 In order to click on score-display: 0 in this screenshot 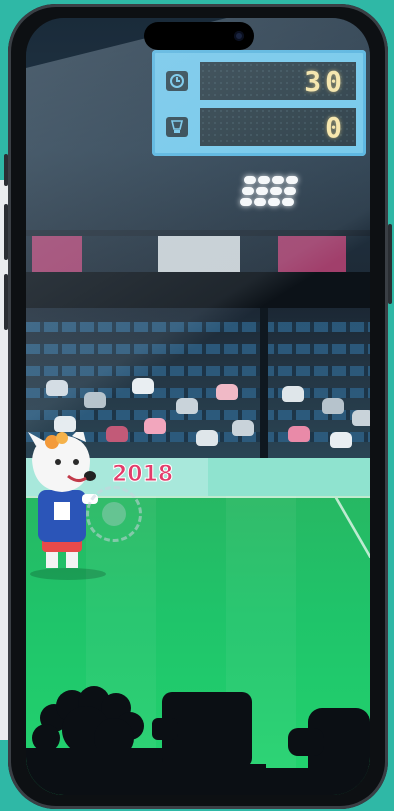, I will do `click(278, 127)`.